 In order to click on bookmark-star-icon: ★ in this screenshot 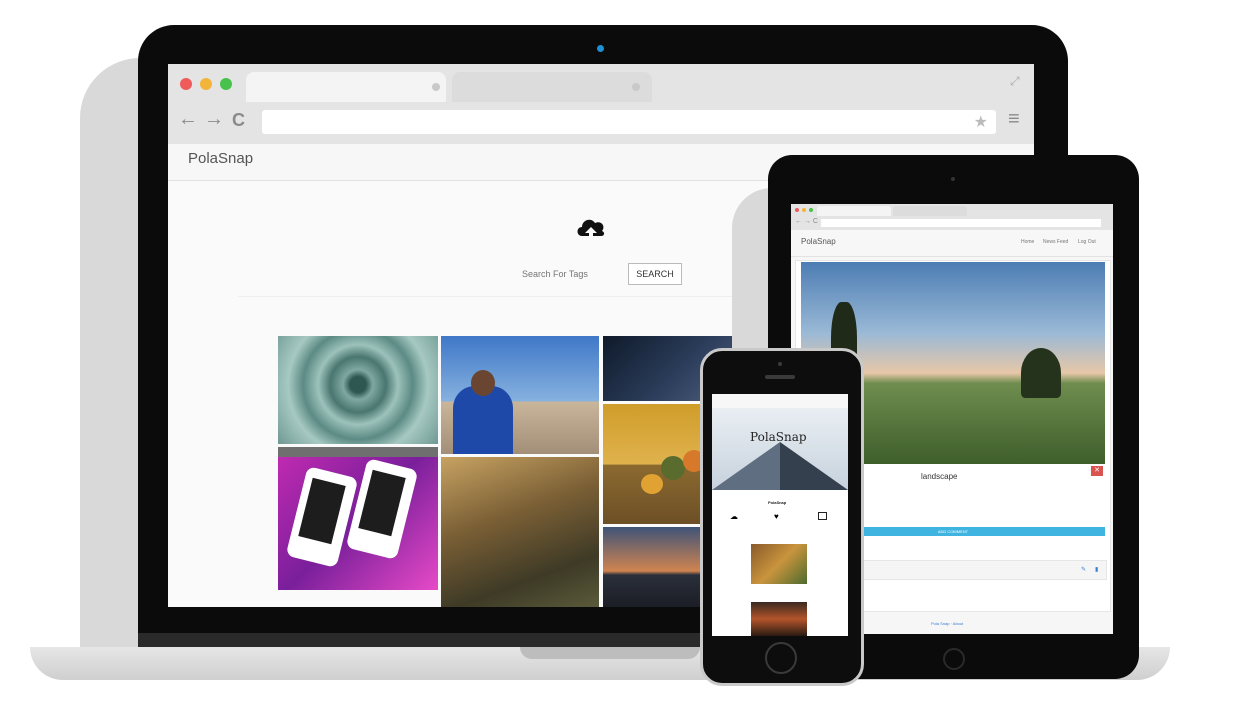, I will do `click(981, 122)`.